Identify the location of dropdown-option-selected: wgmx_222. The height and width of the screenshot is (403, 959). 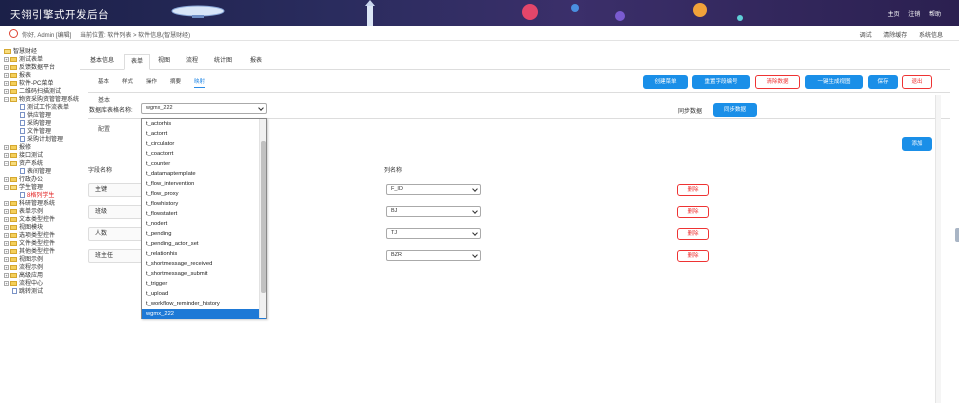
(204, 314).